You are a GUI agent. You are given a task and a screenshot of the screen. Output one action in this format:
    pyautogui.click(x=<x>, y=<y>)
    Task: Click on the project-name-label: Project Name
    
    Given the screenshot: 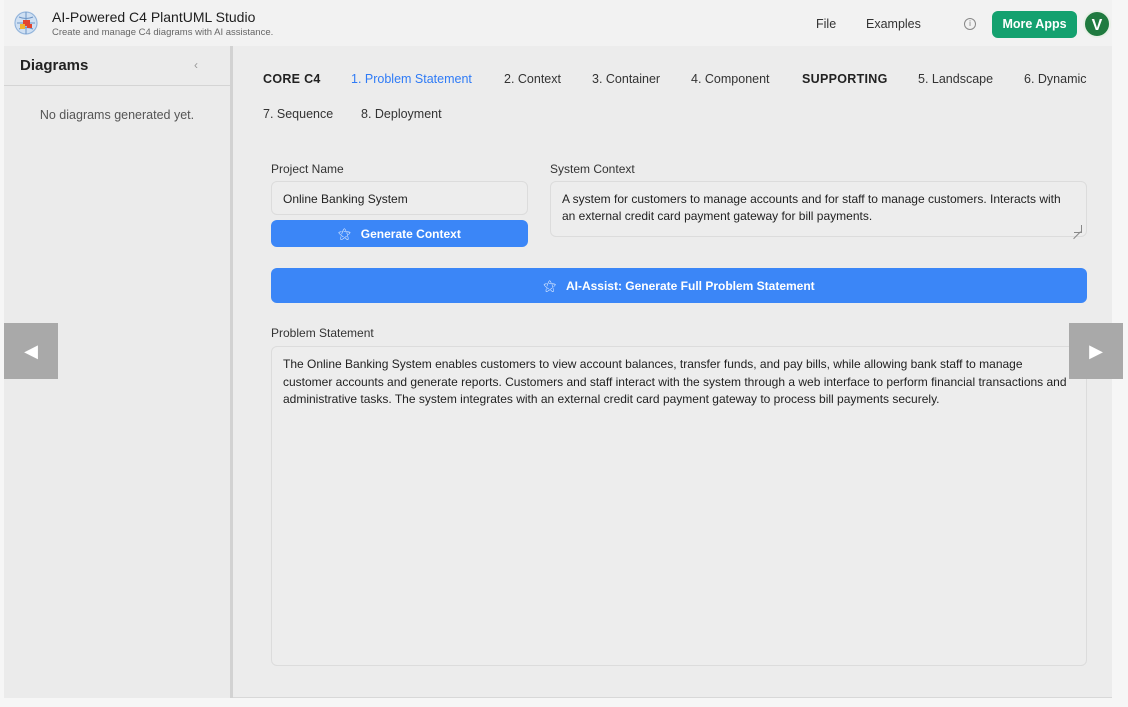 What is the action you would take?
    pyautogui.click(x=307, y=169)
    